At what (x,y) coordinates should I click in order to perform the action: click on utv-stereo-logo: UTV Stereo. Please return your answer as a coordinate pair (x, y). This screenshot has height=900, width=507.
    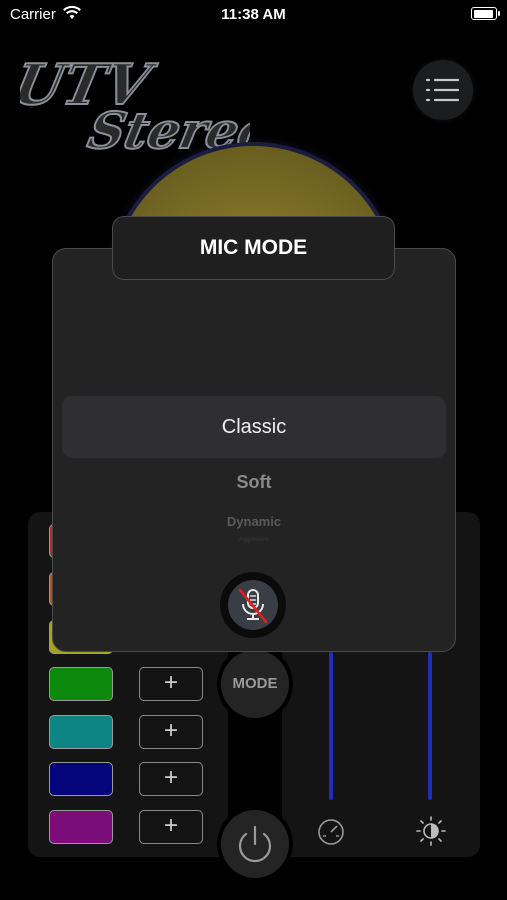
    Looking at the image, I should click on (135, 106).